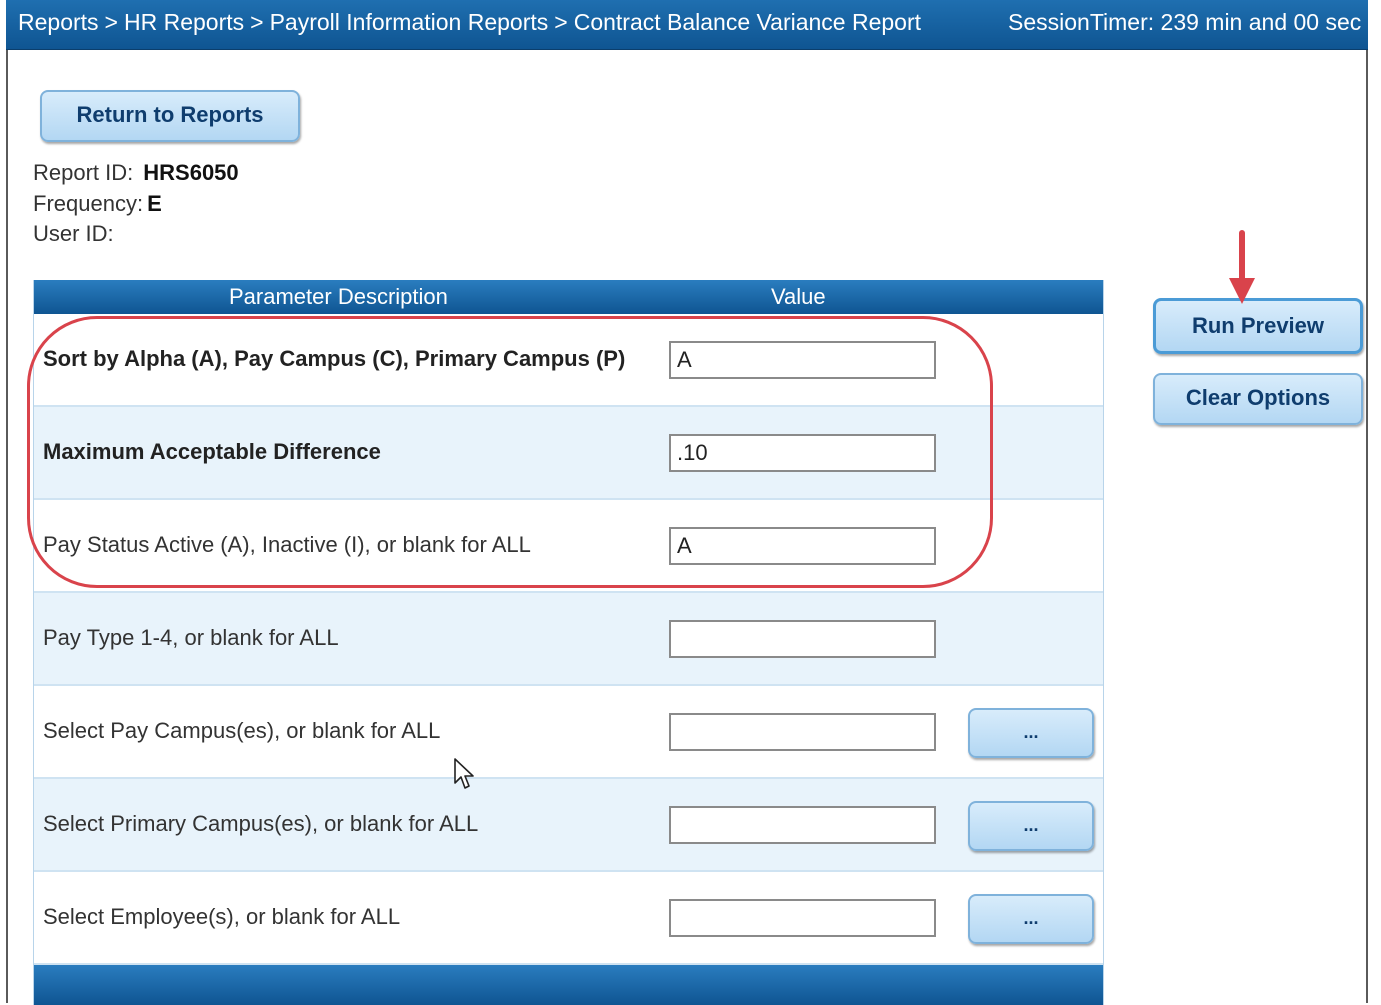 The width and height of the screenshot is (1381, 1005). What do you see at coordinates (1258, 399) in the screenshot?
I see `clear-options-button: Clear Options` at bounding box center [1258, 399].